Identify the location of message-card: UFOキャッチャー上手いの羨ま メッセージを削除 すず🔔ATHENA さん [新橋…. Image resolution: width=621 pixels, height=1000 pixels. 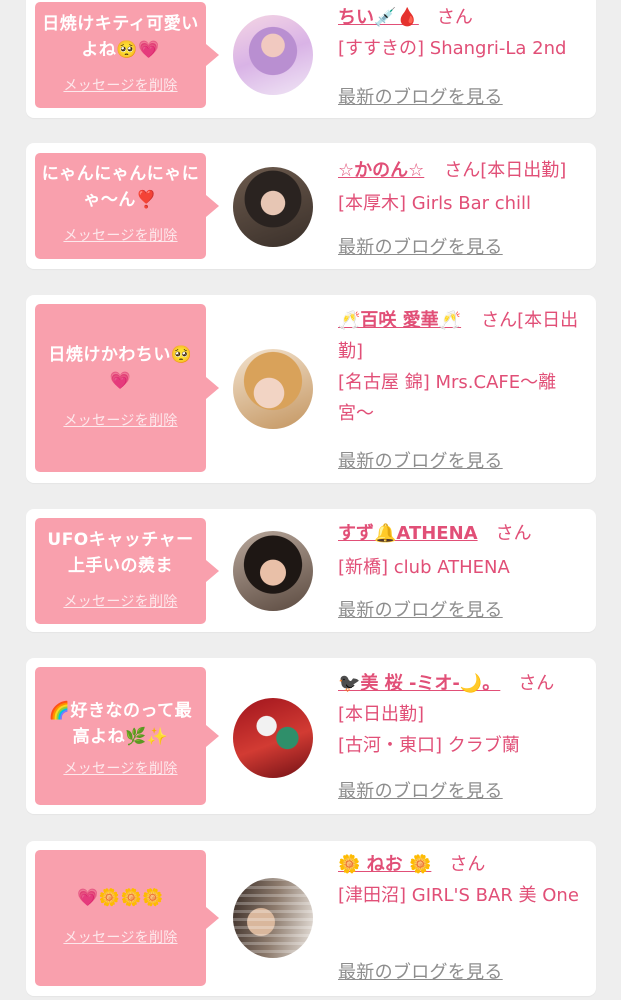
(311, 570).